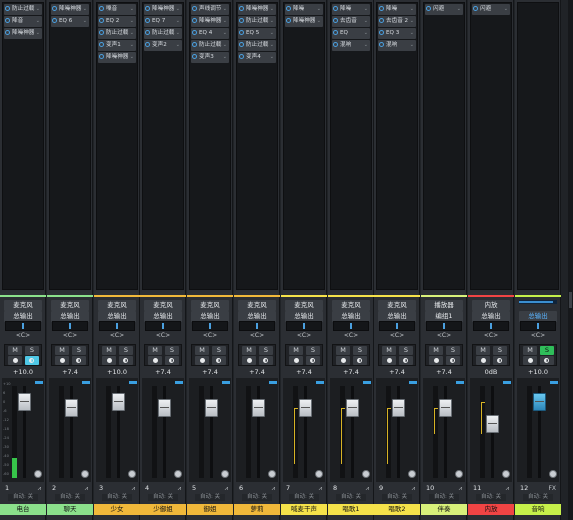  I want to click on channel-name: 少女, so click(117, 509).